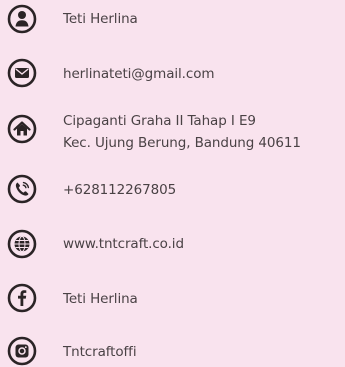 The height and width of the screenshot is (367, 345). I want to click on address-line-2: Kec. Ujung Berung, Bandung 40611, so click(182, 143).